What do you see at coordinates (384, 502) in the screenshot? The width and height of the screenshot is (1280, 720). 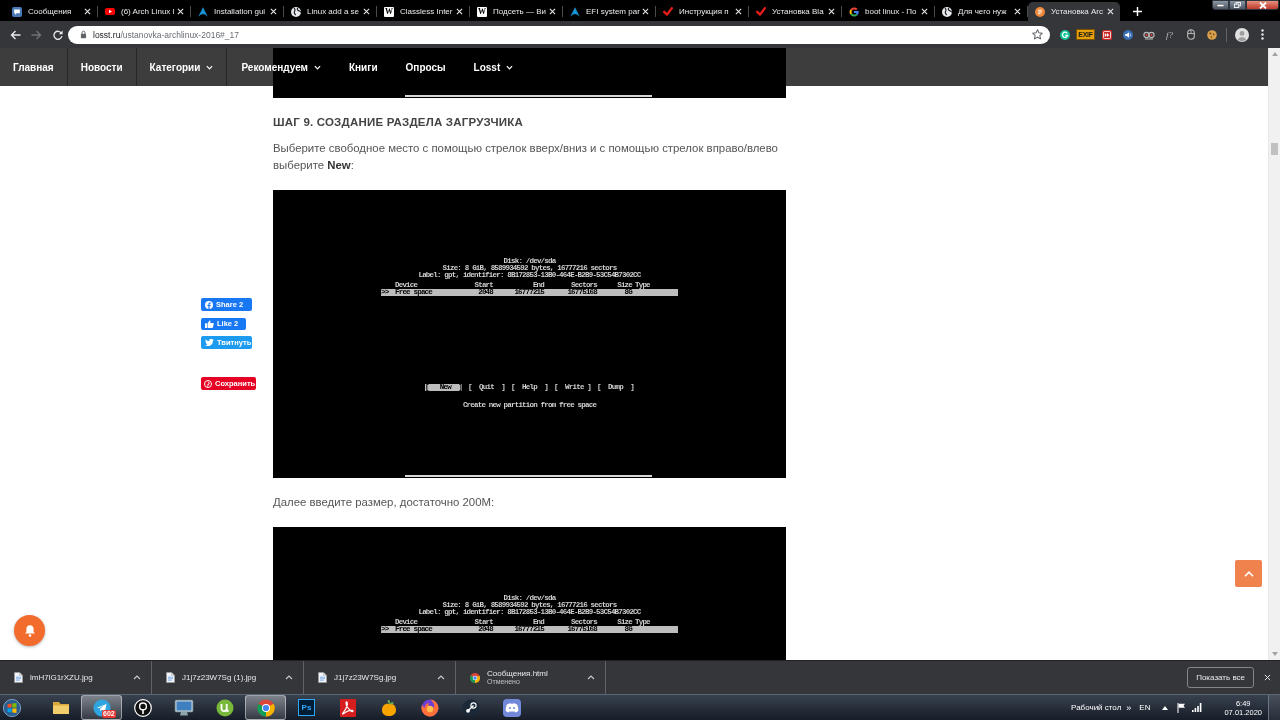 I see `paragraph: Далее введите размер, достаточно 200M:` at bounding box center [384, 502].